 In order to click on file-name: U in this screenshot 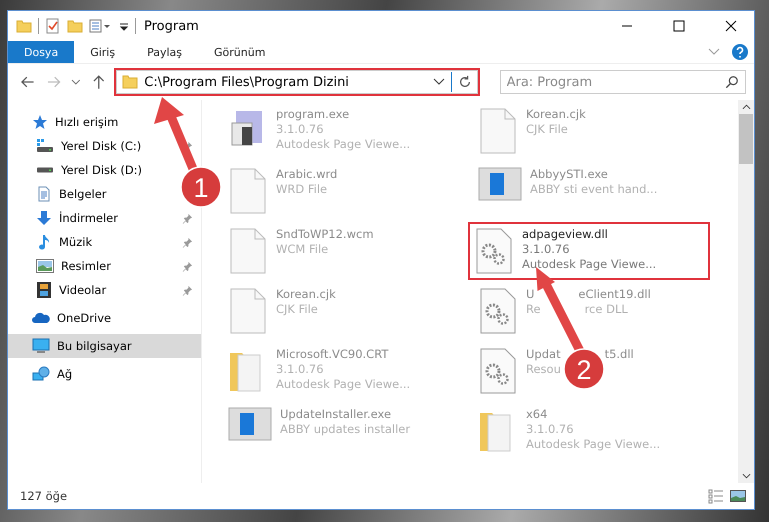, I will do `click(530, 294)`.